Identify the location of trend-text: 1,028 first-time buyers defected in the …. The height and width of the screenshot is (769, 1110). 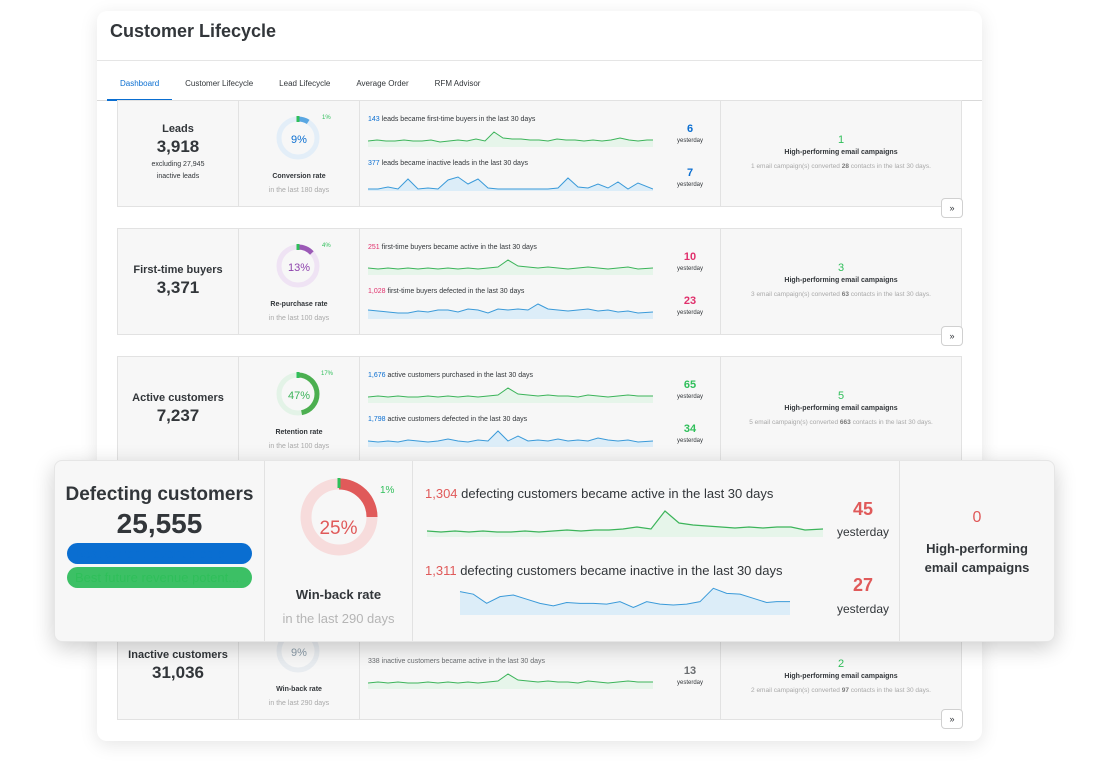
(446, 291).